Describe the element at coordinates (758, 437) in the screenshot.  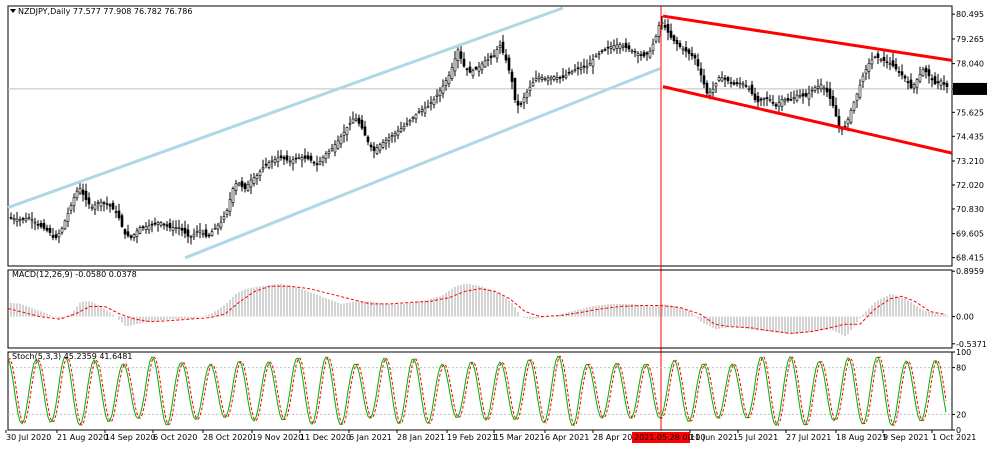
I see `time-tick-label: 5 Jul 2021` at that location.